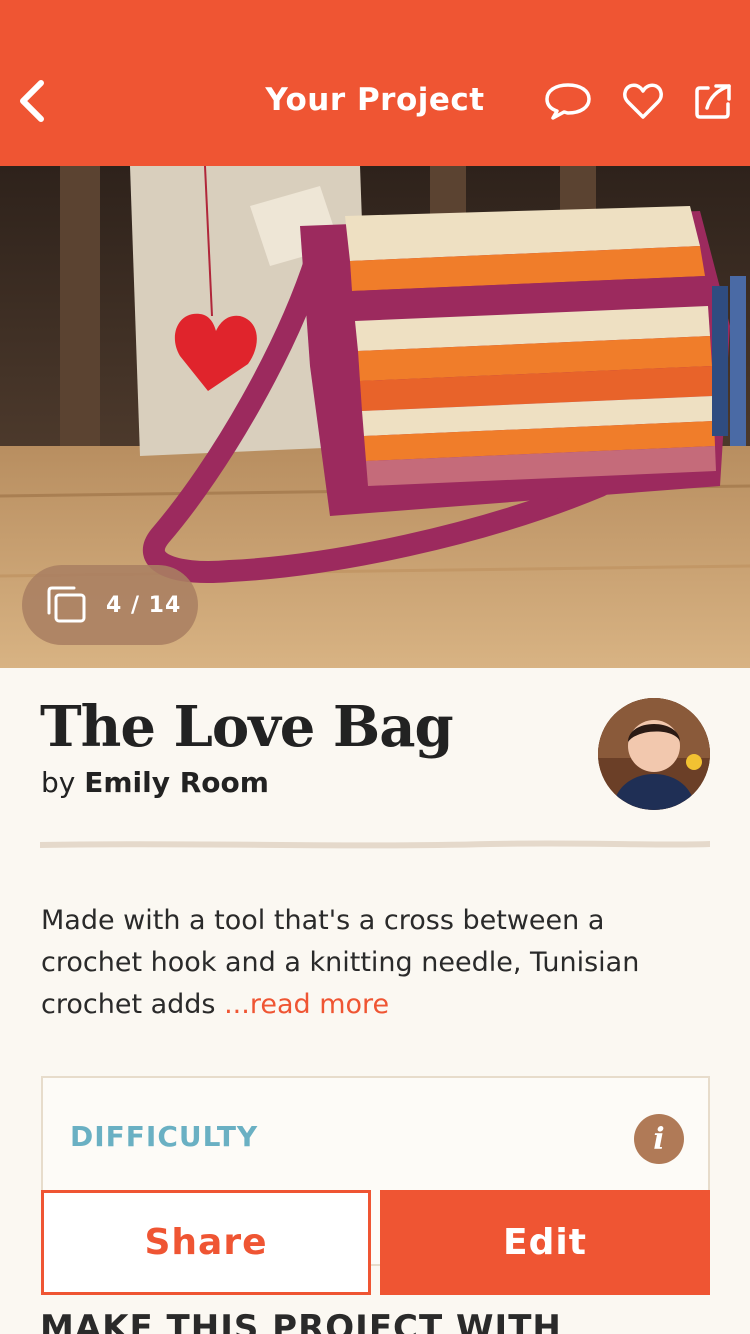 Image resolution: width=750 pixels, height=1334 pixels. I want to click on info-icon: i, so click(659, 1139).